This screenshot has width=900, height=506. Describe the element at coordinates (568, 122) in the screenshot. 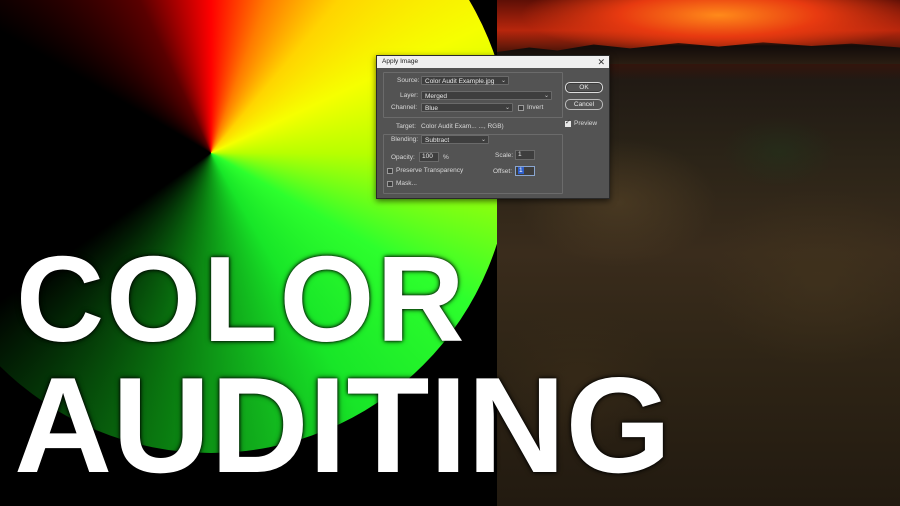

I see `preview-checkbox` at that location.